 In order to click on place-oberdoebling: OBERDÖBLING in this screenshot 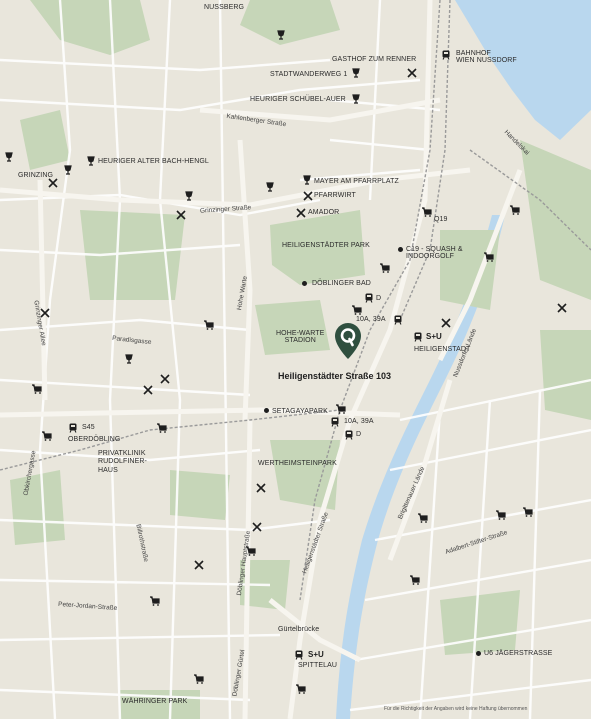, I will do `click(94, 439)`.